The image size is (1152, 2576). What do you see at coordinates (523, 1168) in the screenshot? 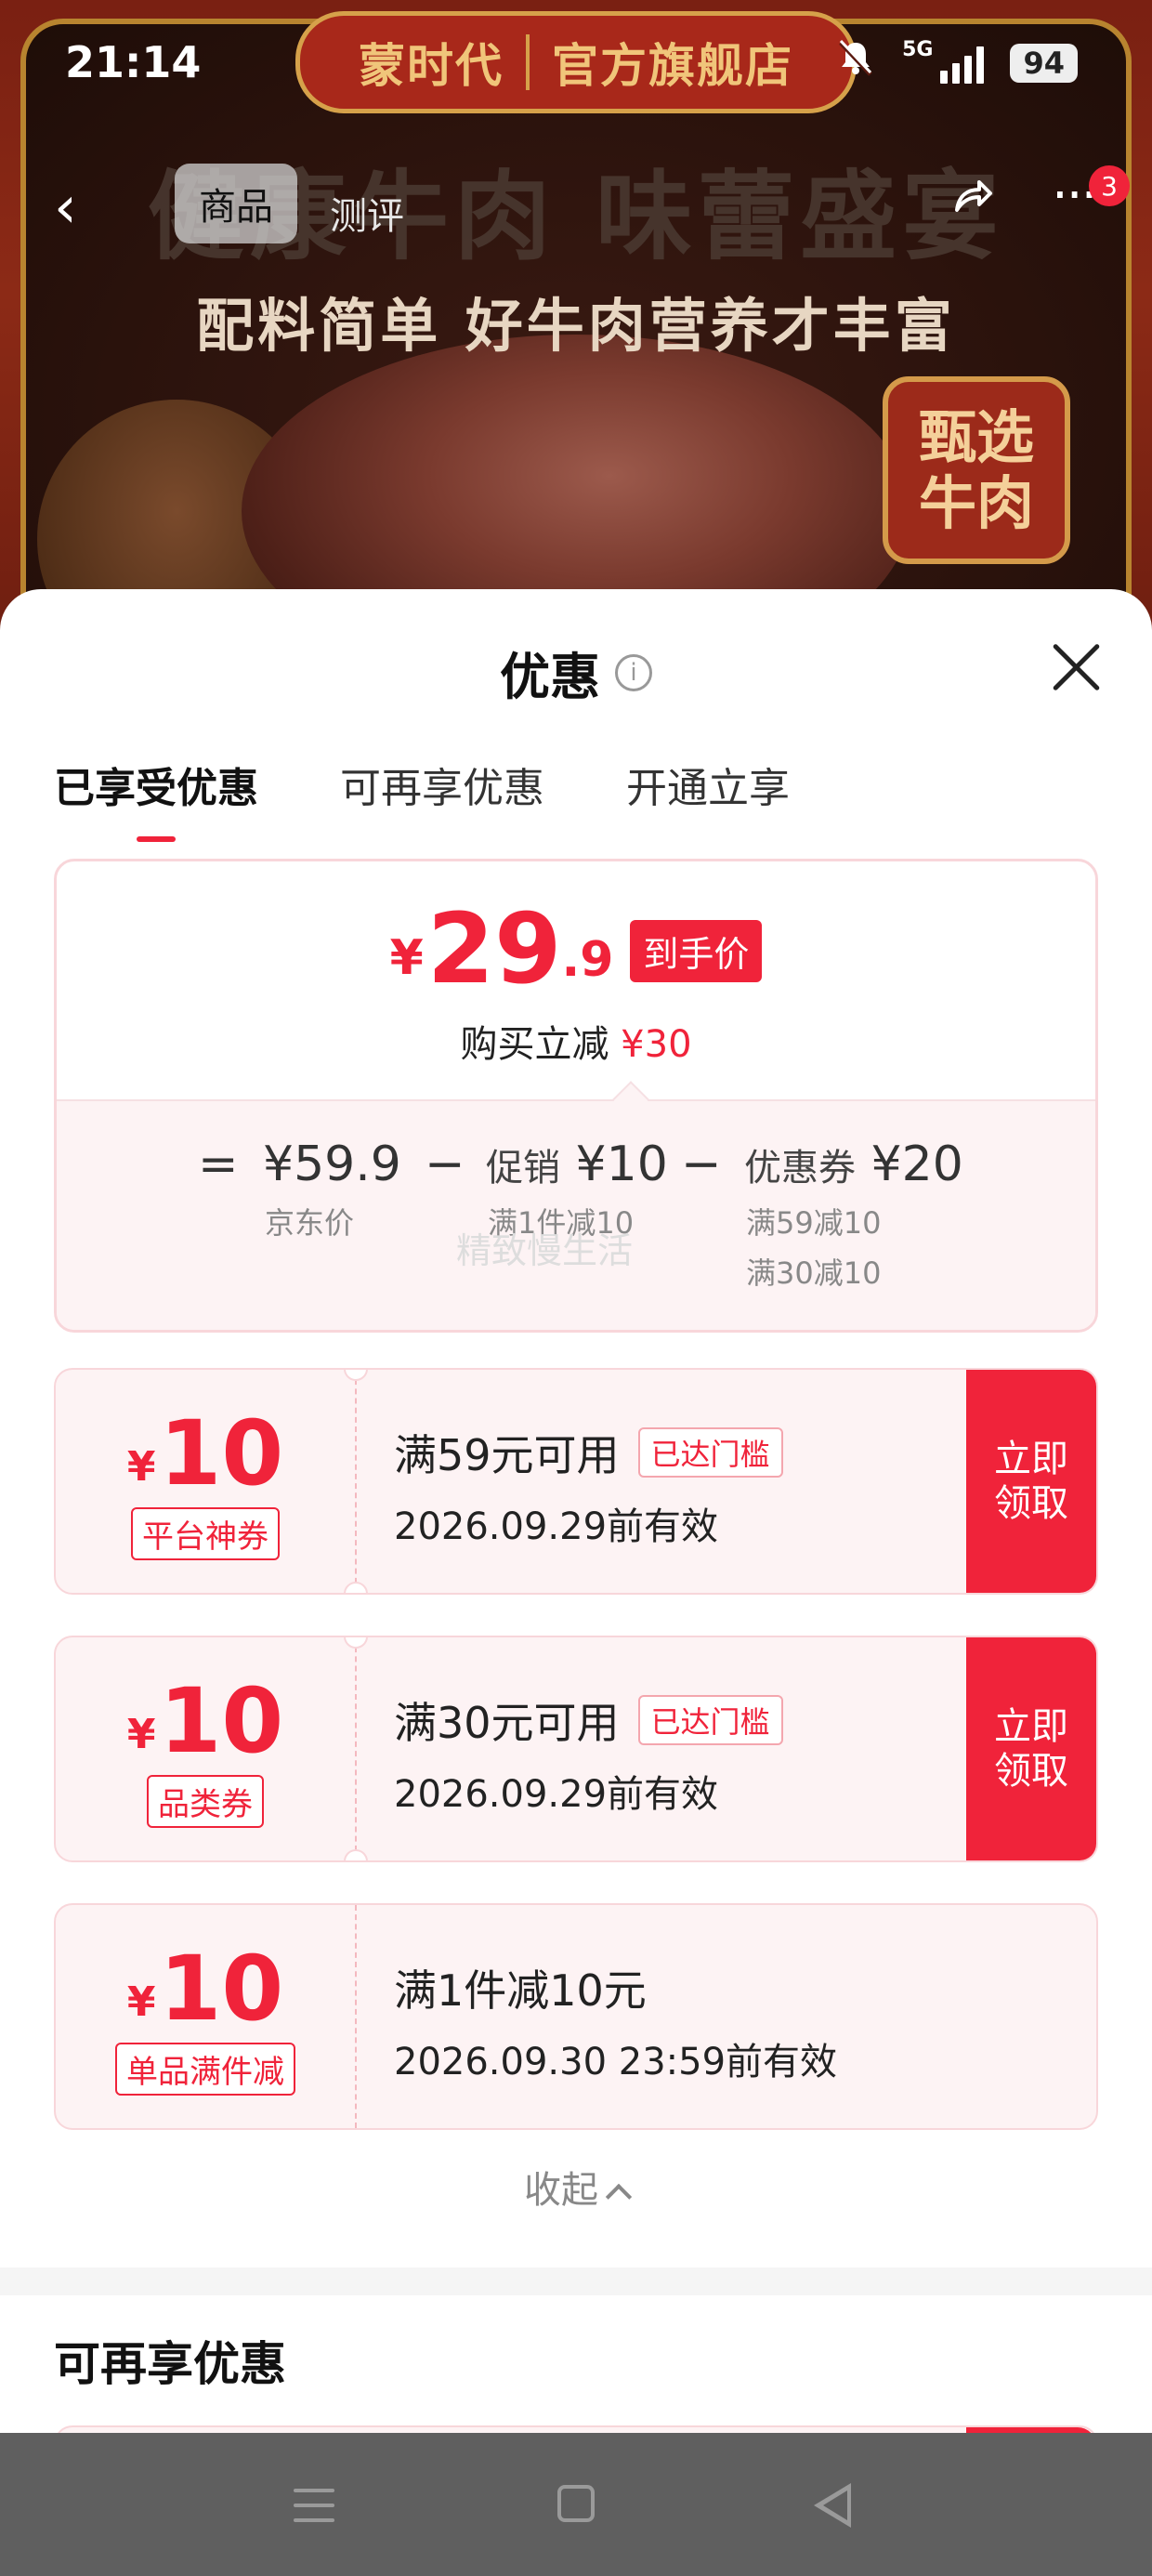
I see `promo-label: 促销` at bounding box center [523, 1168].